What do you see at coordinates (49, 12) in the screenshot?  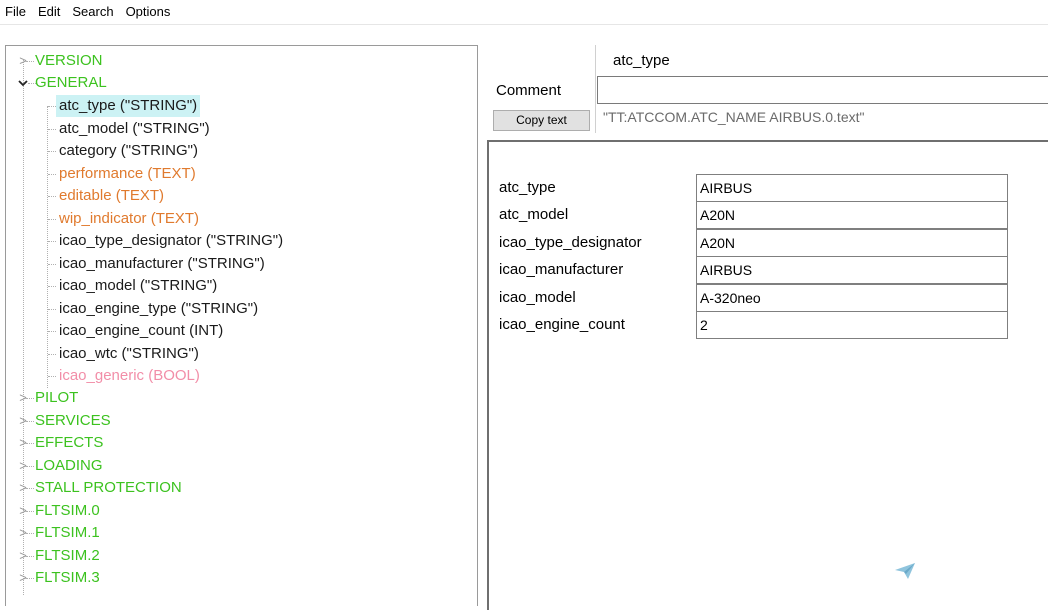 I see `menu-edit: Edit` at bounding box center [49, 12].